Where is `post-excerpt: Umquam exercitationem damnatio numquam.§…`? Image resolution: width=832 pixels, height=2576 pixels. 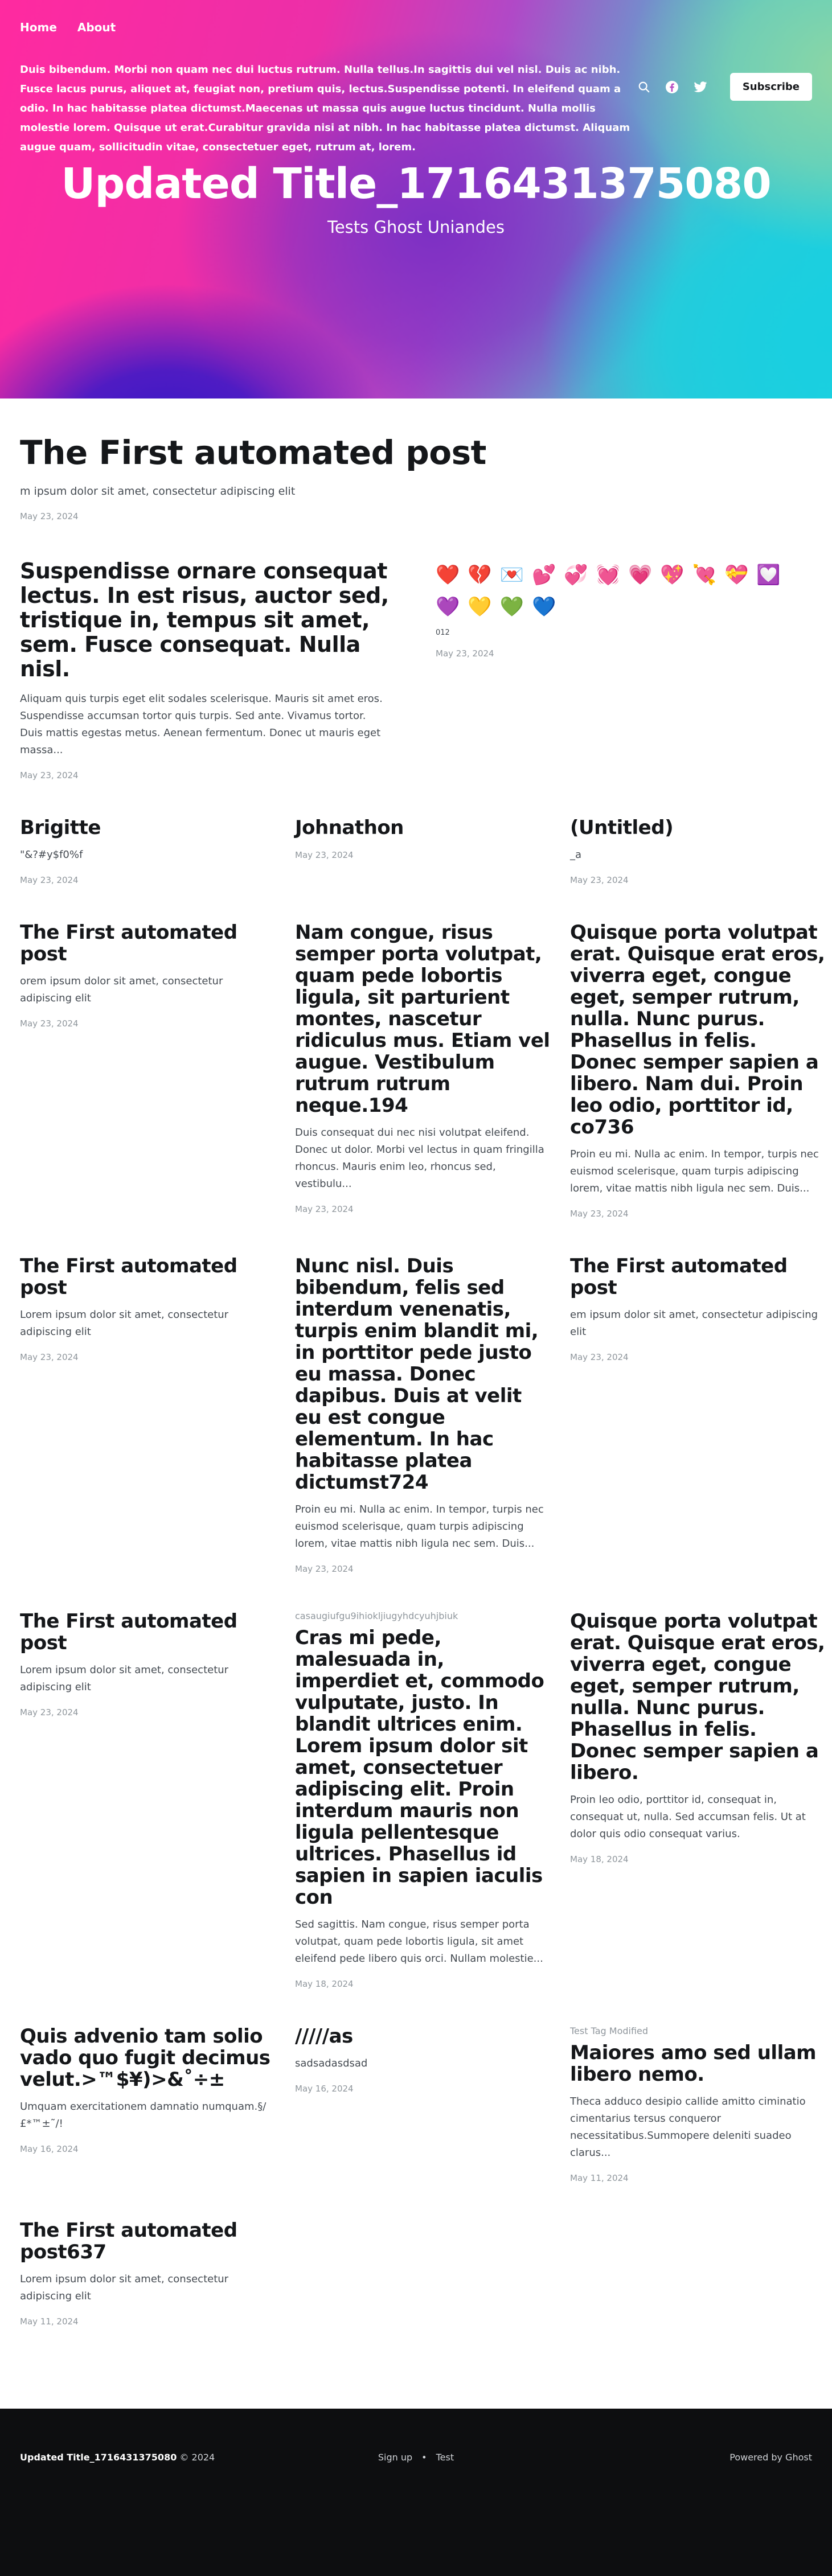 post-excerpt: Umquam exercitationem damnatio numquam.§… is located at coordinates (144, 2115).